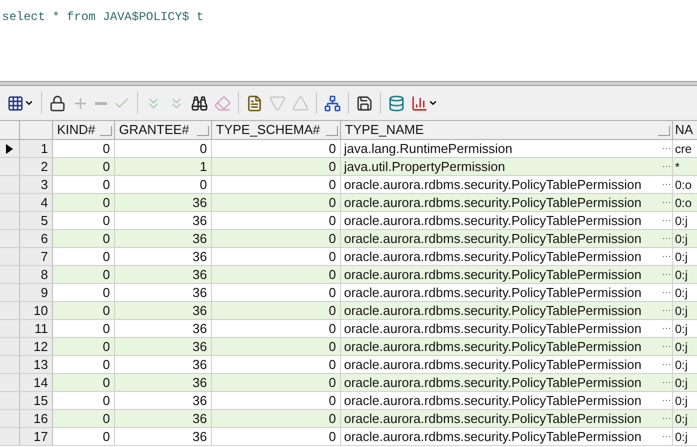 This screenshot has height=447, width=697. Describe the element at coordinates (36, 238) in the screenshot. I see `row-number: 6` at that location.